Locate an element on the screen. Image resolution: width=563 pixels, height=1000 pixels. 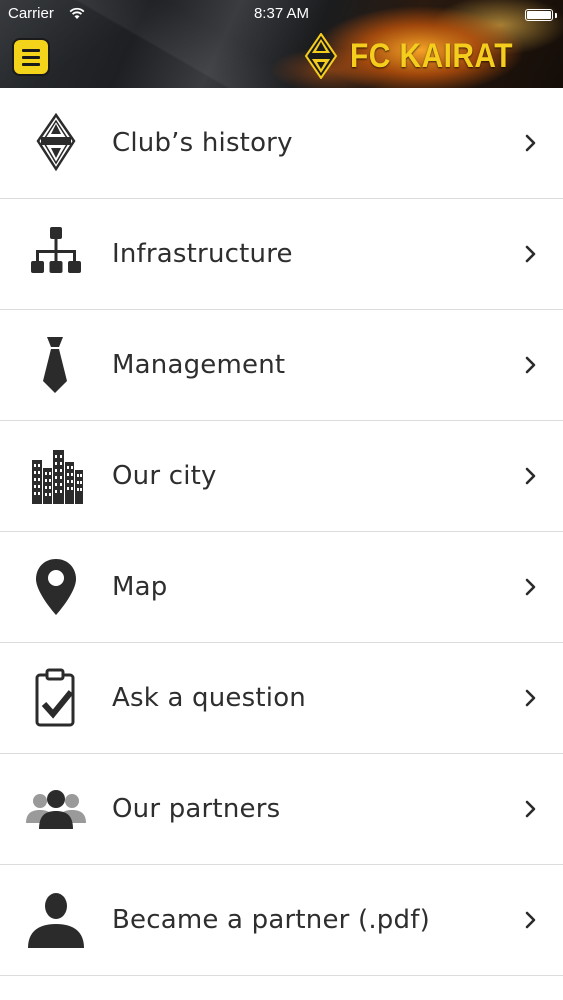
battery-icon is located at coordinates (539, 15).